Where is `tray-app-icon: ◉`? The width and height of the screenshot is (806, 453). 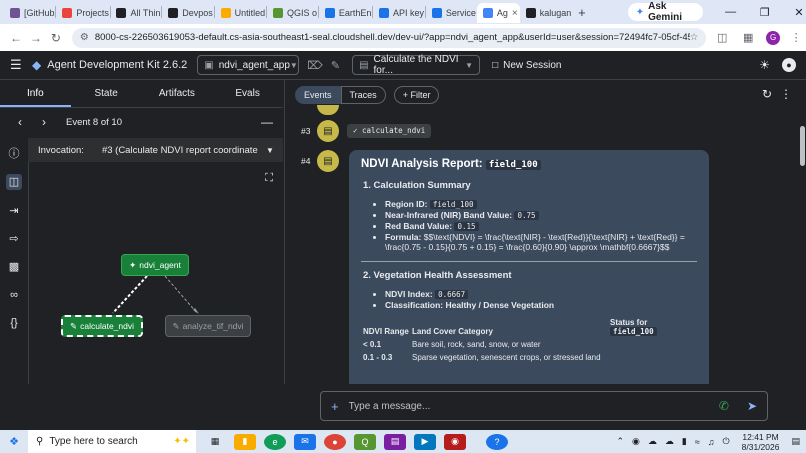 tray-app-icon: ◉ is located at coordinates (636, 441).